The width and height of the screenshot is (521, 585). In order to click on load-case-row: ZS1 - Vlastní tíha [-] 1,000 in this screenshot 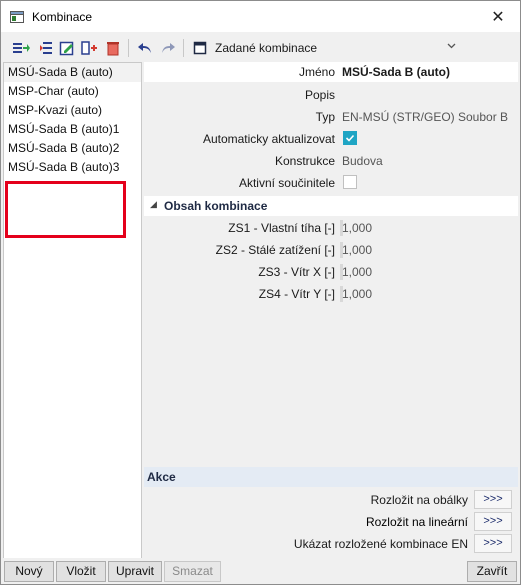, I will do `click(331, 228)`.